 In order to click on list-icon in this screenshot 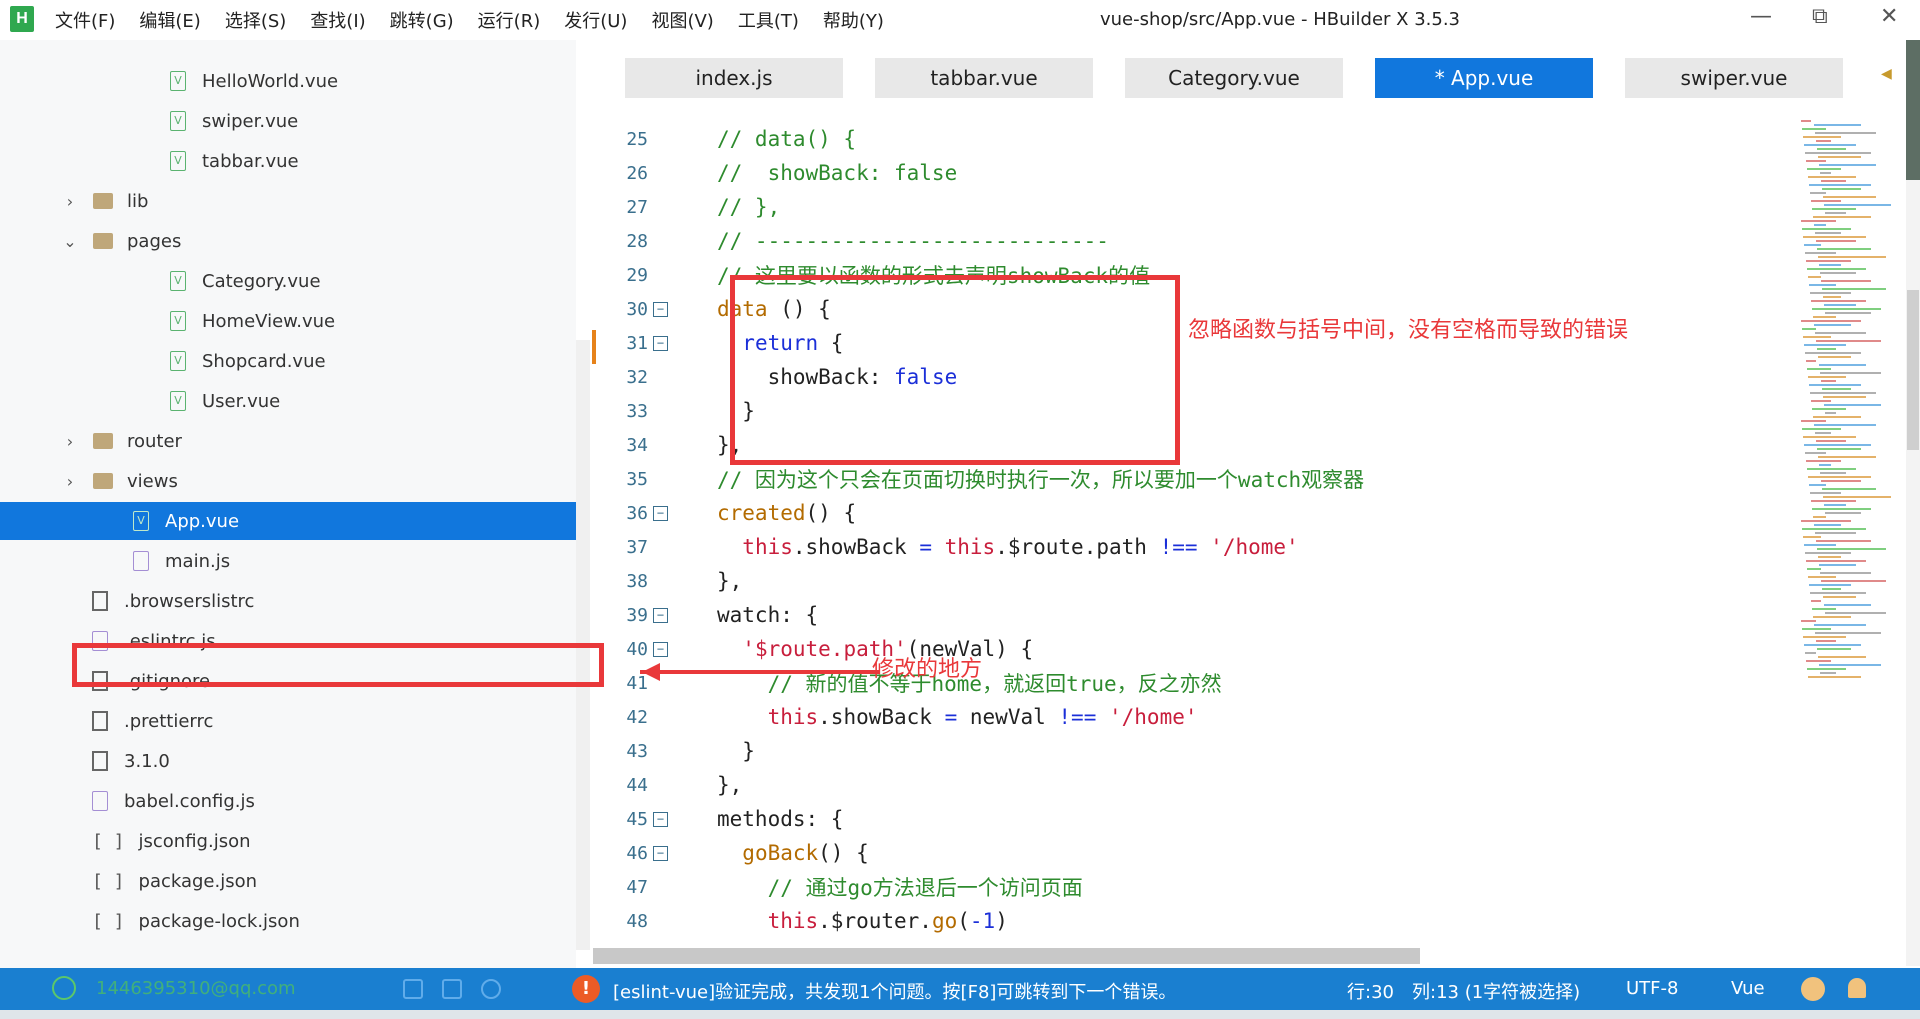, I will do `click(413, 989)`.